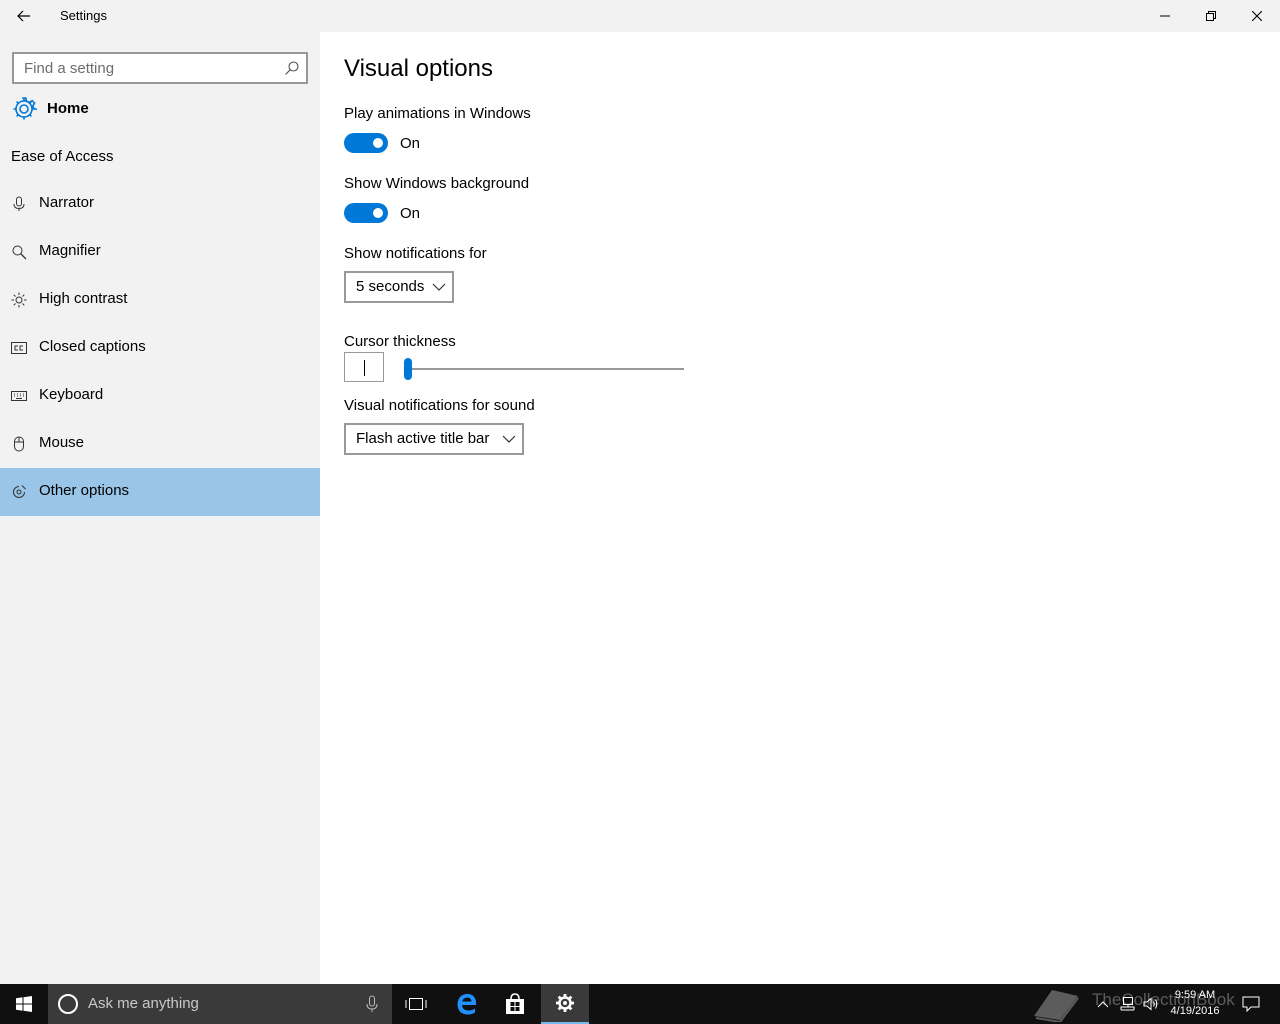 The width and height of the screenshot is (1280, 1024). What do you see at coordinates (366, 213) in the screenshot?
I see `background-toggle` at bounding box center [366, 213].